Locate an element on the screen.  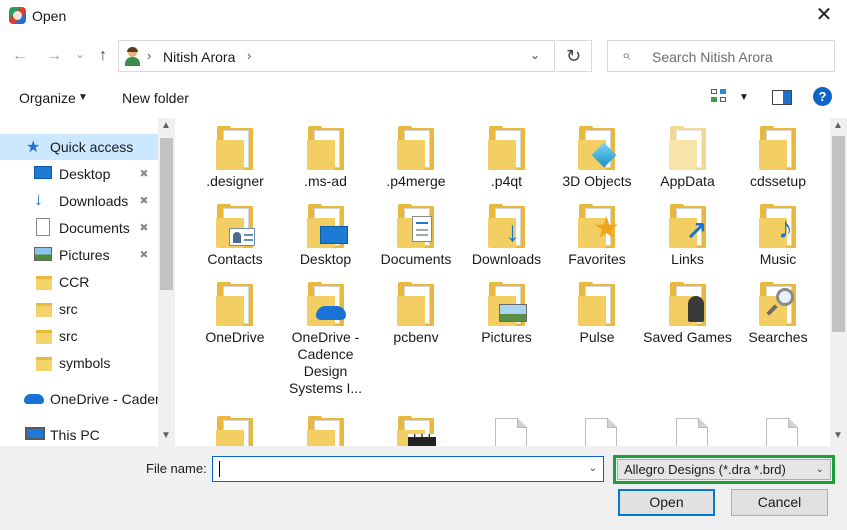
back-button: ← is located at coordinates (20, 56).